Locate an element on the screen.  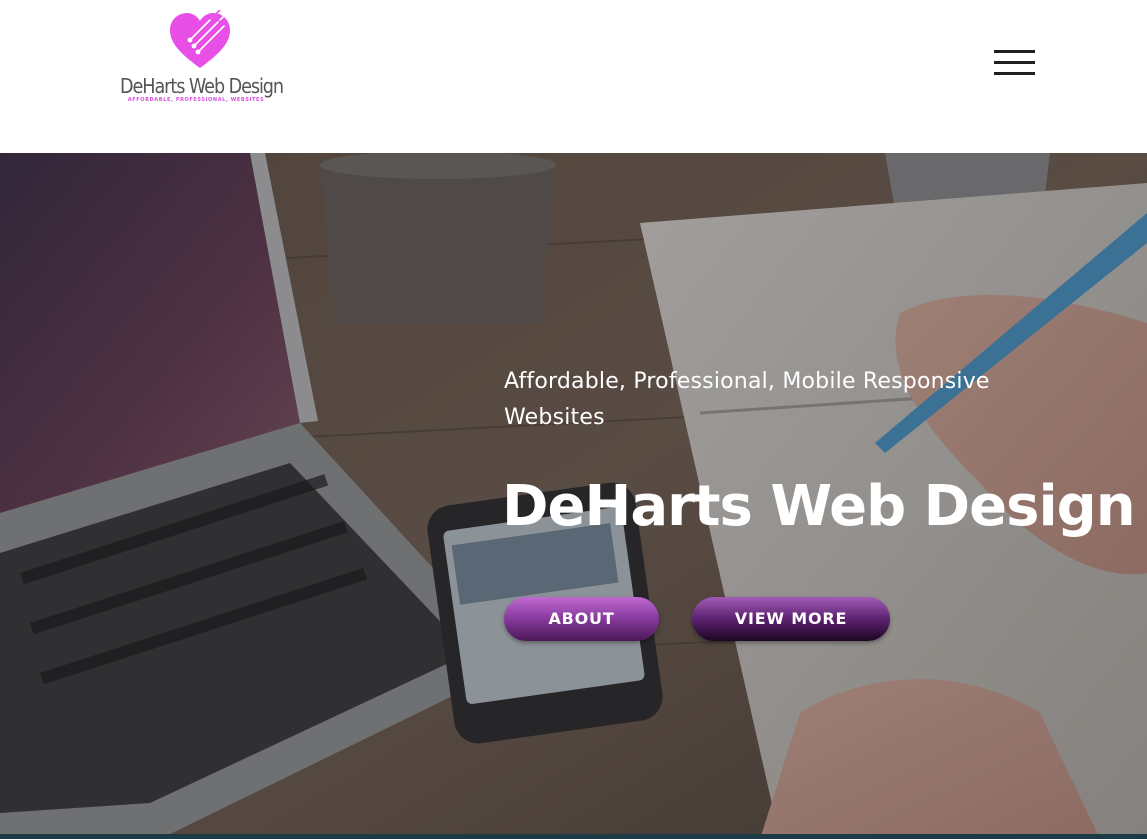
logo-tagline: AFFORDABLE, PROFESSIONAL, WEBSITES is located at coordinates (196, 100).